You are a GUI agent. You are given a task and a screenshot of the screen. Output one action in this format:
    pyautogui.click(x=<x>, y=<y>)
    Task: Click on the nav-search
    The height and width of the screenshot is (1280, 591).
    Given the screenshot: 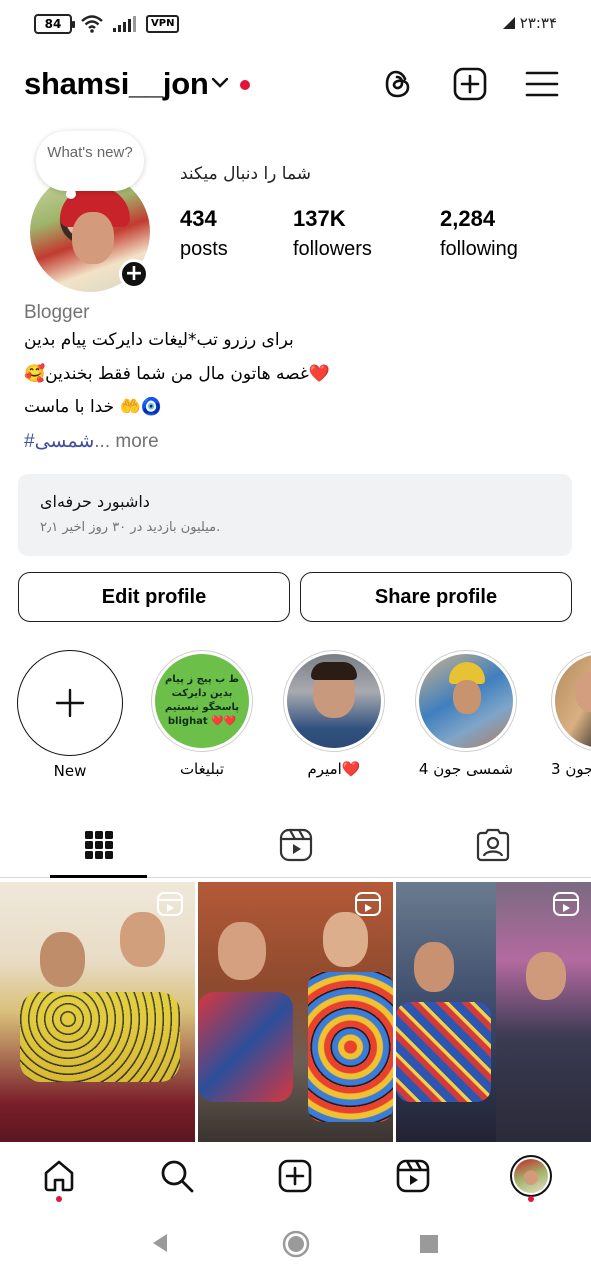 What is the action you would take?
    pyautogui.click(x=177, y=1176)
    